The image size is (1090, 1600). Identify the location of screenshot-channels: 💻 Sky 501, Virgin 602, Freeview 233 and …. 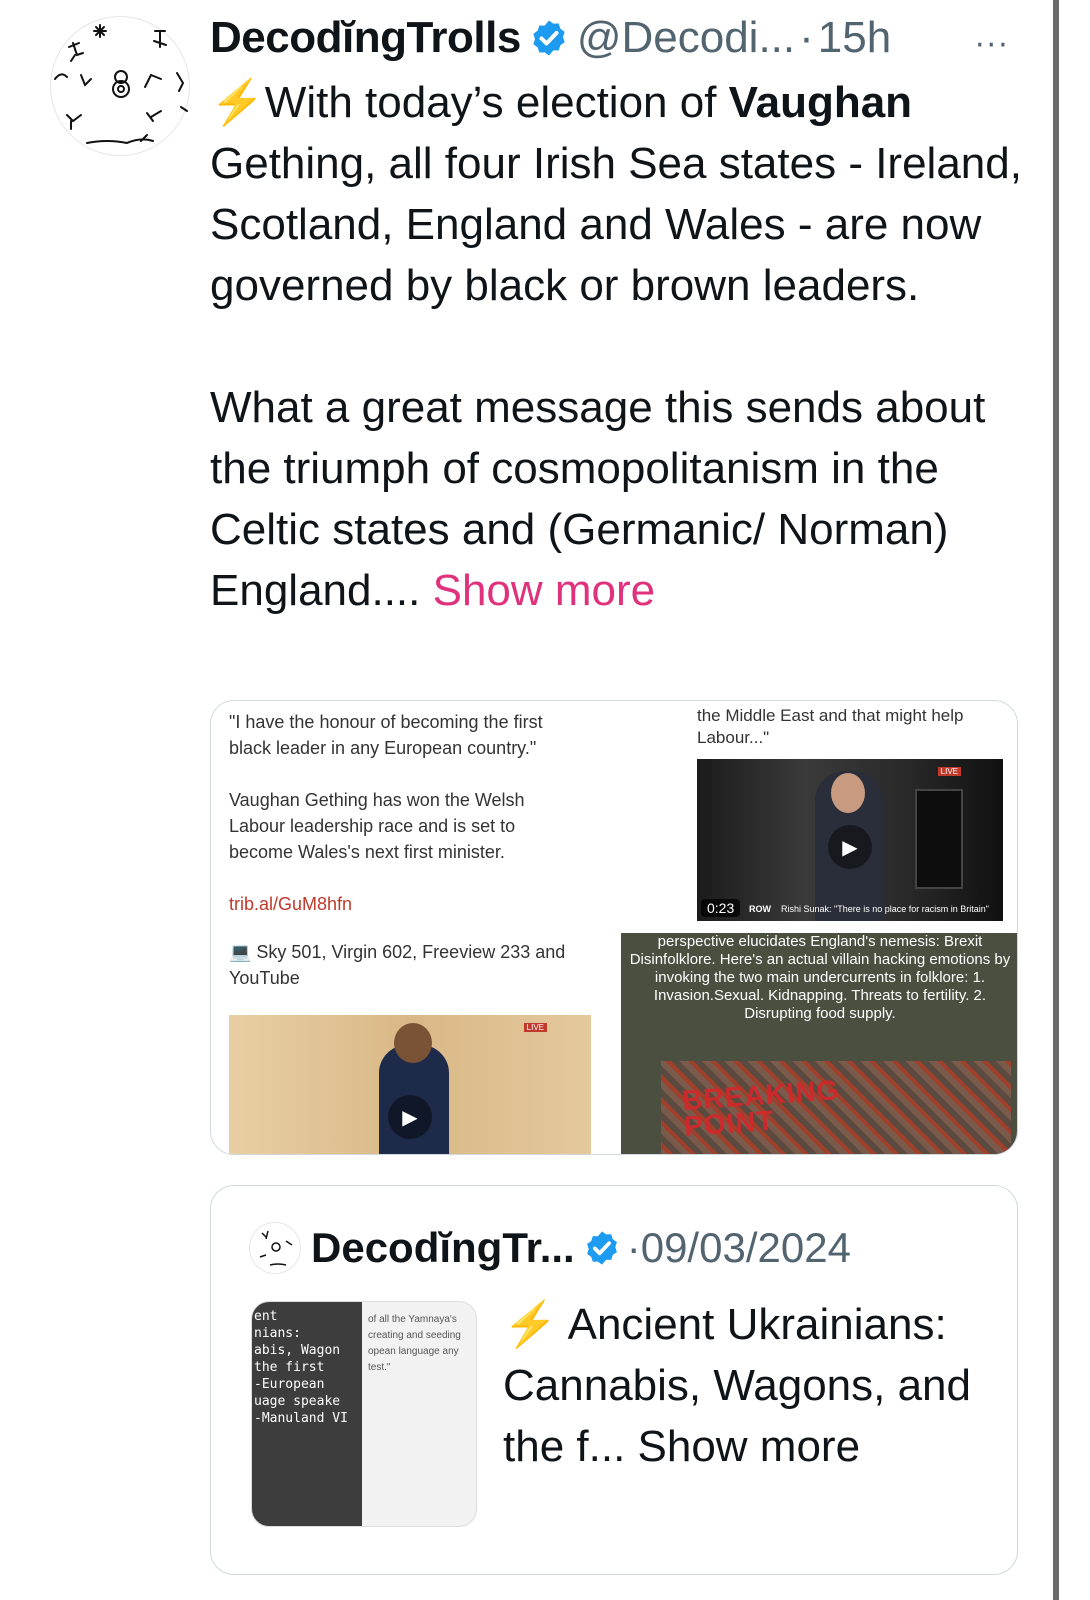
(397, 965).